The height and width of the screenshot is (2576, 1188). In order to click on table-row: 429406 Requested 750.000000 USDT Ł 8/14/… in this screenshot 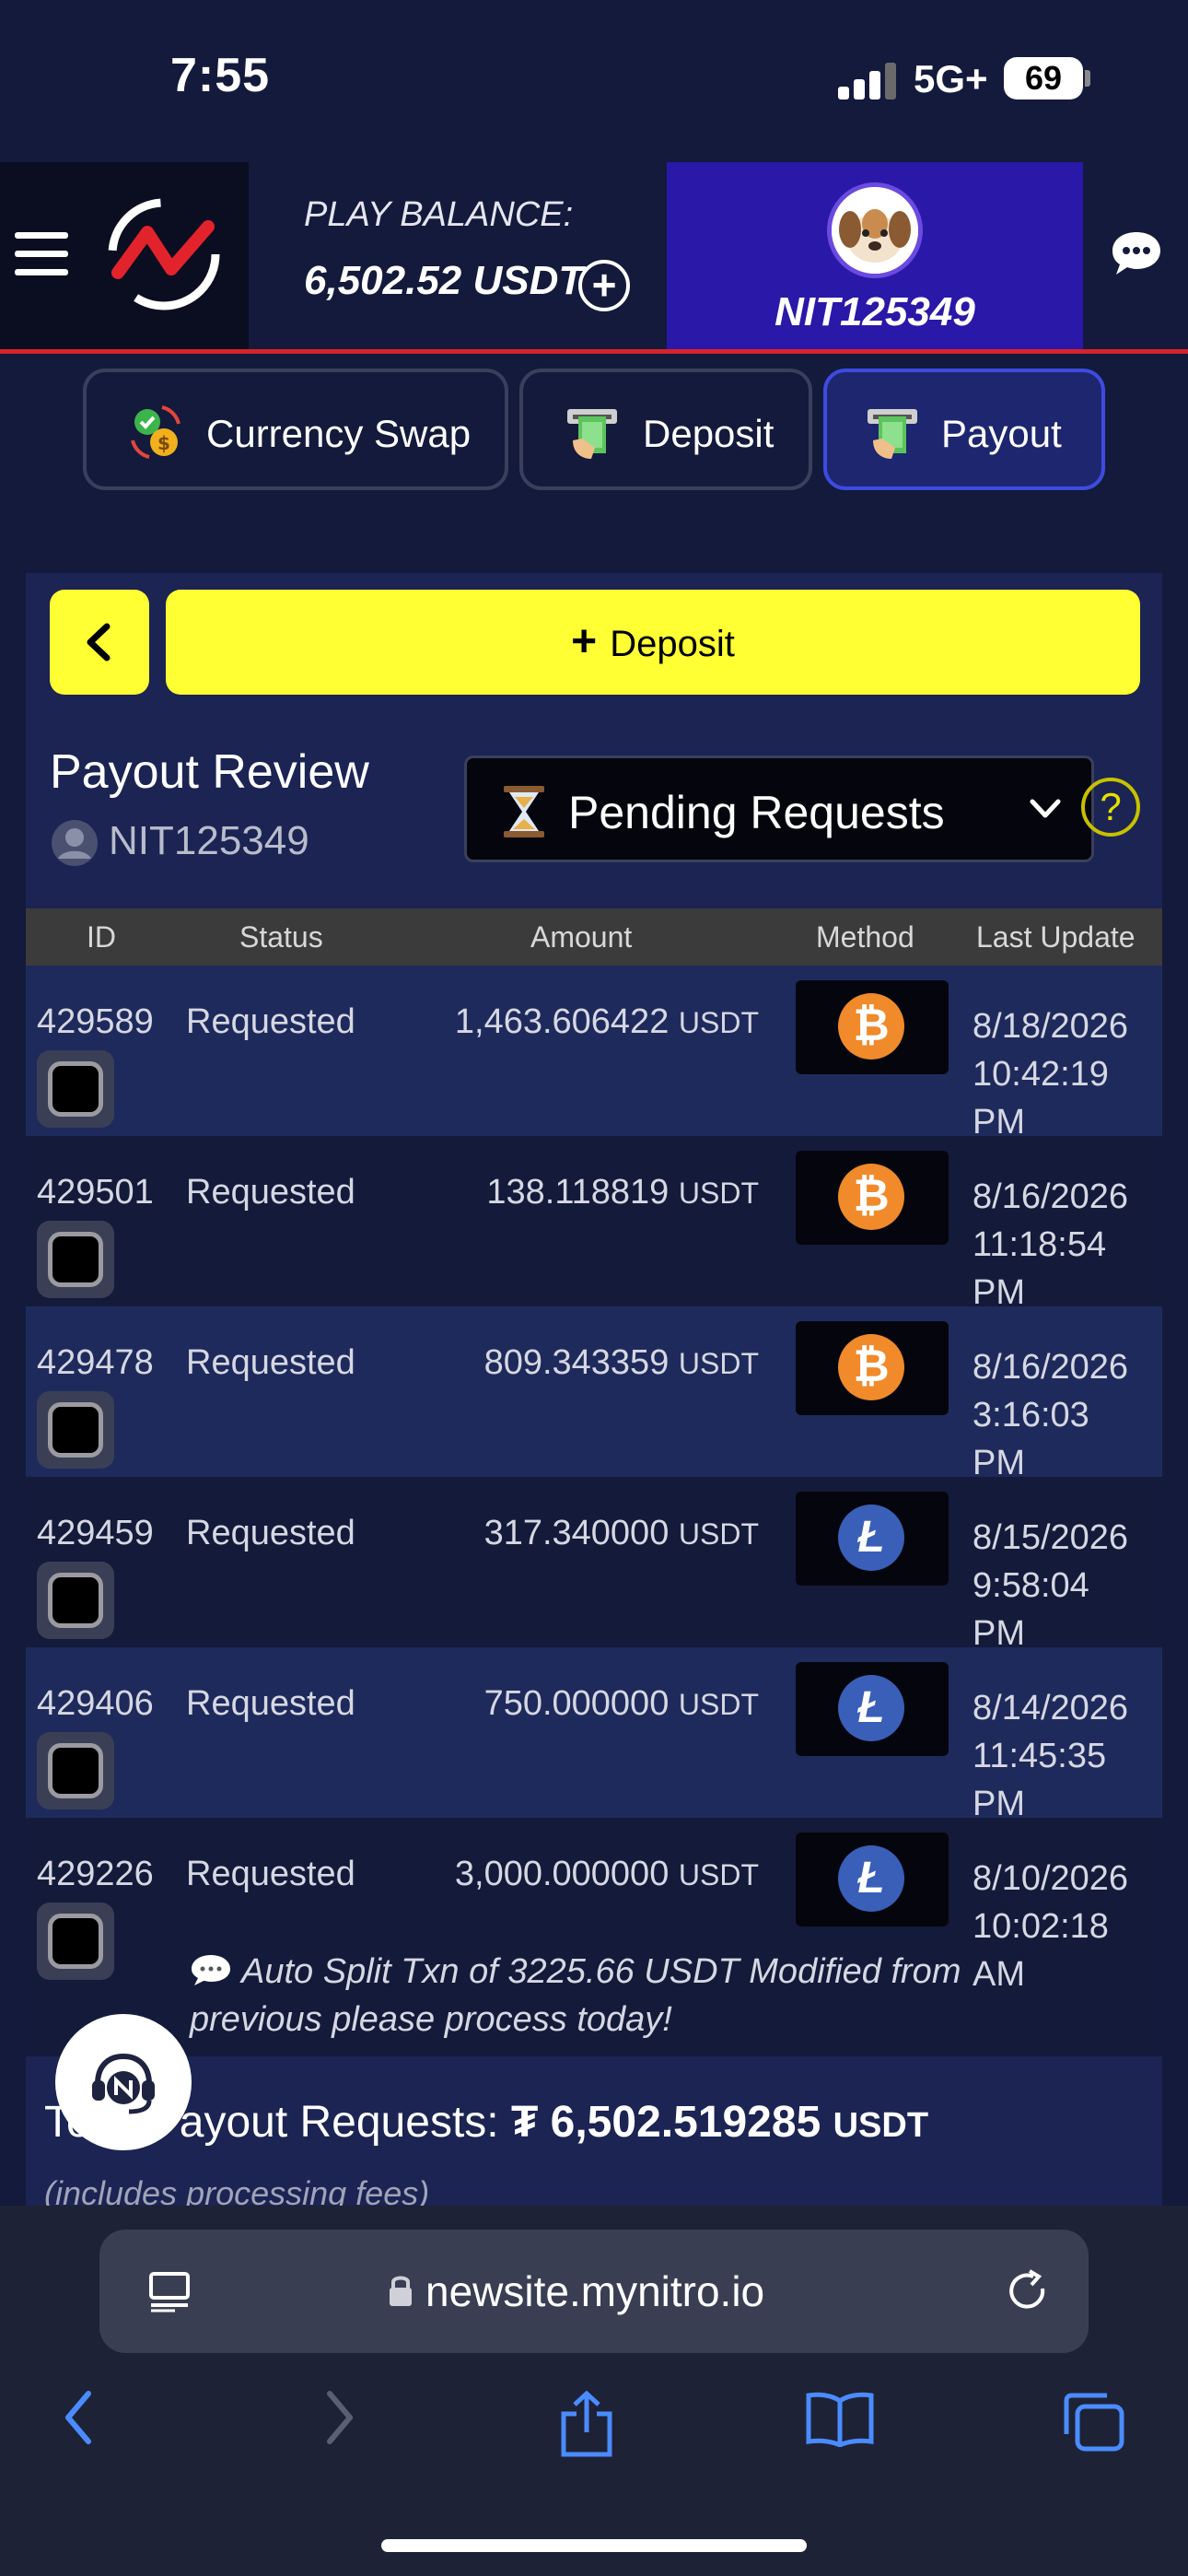, I will do `click(594, 1735)`.